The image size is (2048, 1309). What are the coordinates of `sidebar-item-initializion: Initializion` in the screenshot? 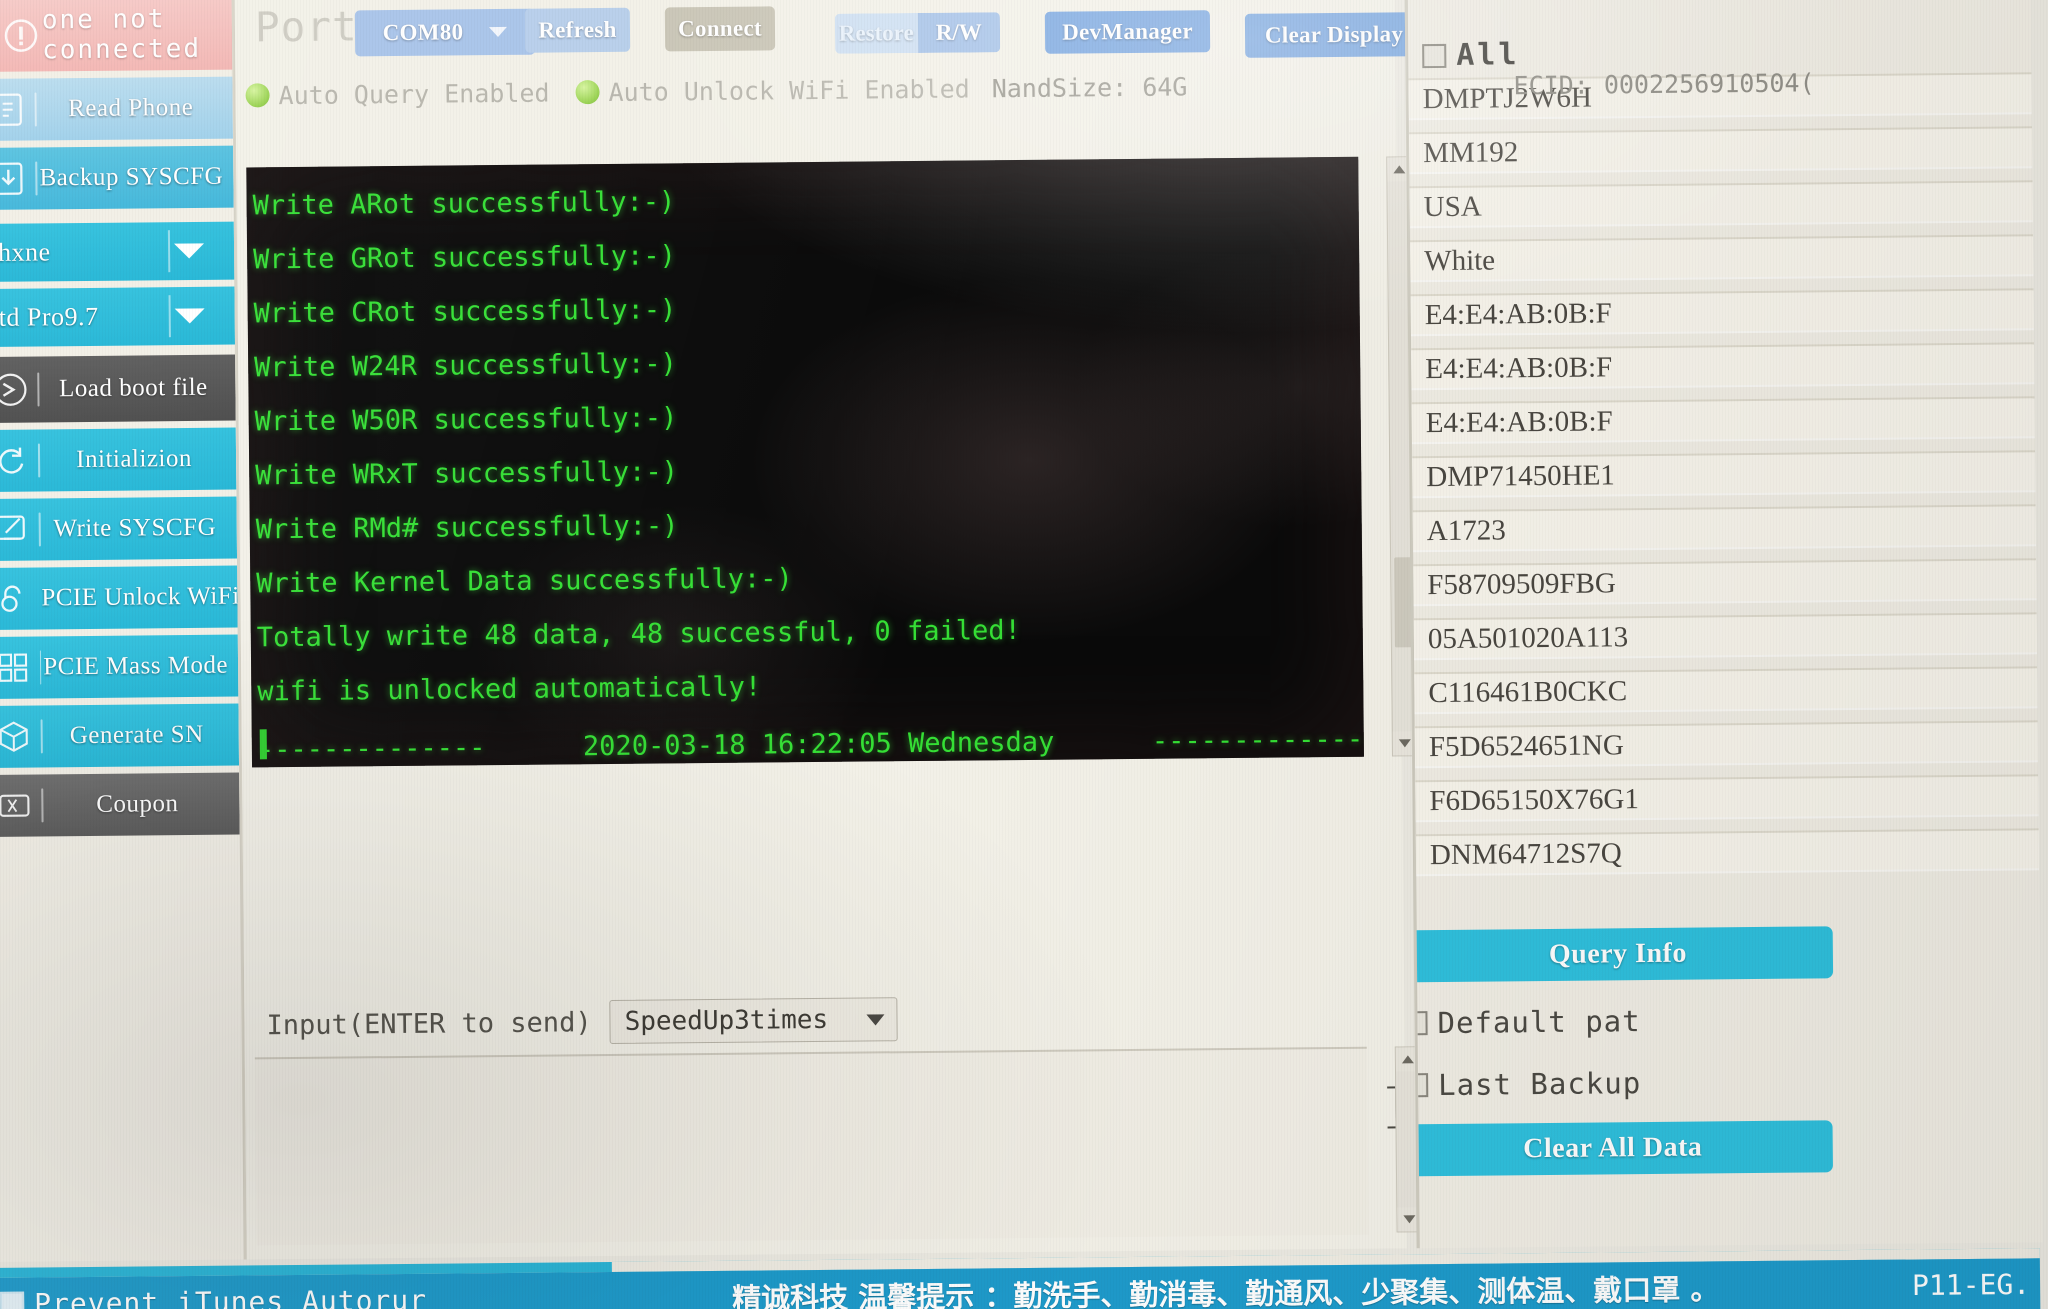 It's located at (118, 459).